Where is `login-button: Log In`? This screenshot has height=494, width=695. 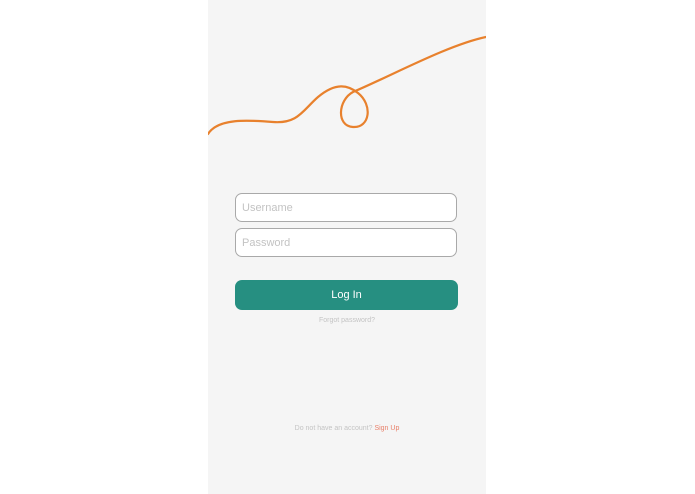 login-button: Log In is located at coordinates (346, 295).